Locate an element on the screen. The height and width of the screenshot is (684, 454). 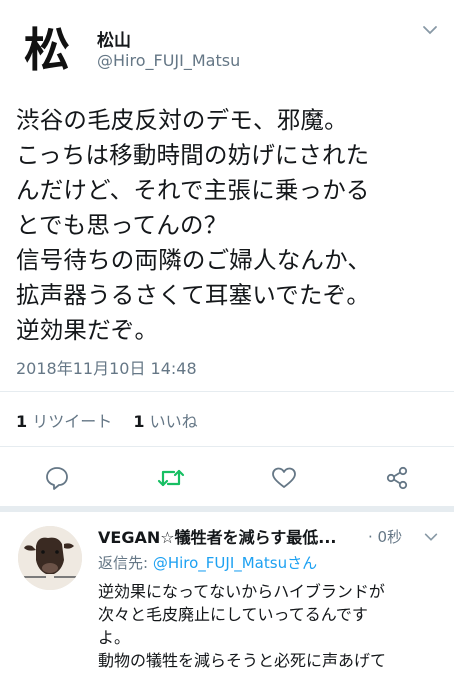
reply-avatar is located at coordinates (50, 558).